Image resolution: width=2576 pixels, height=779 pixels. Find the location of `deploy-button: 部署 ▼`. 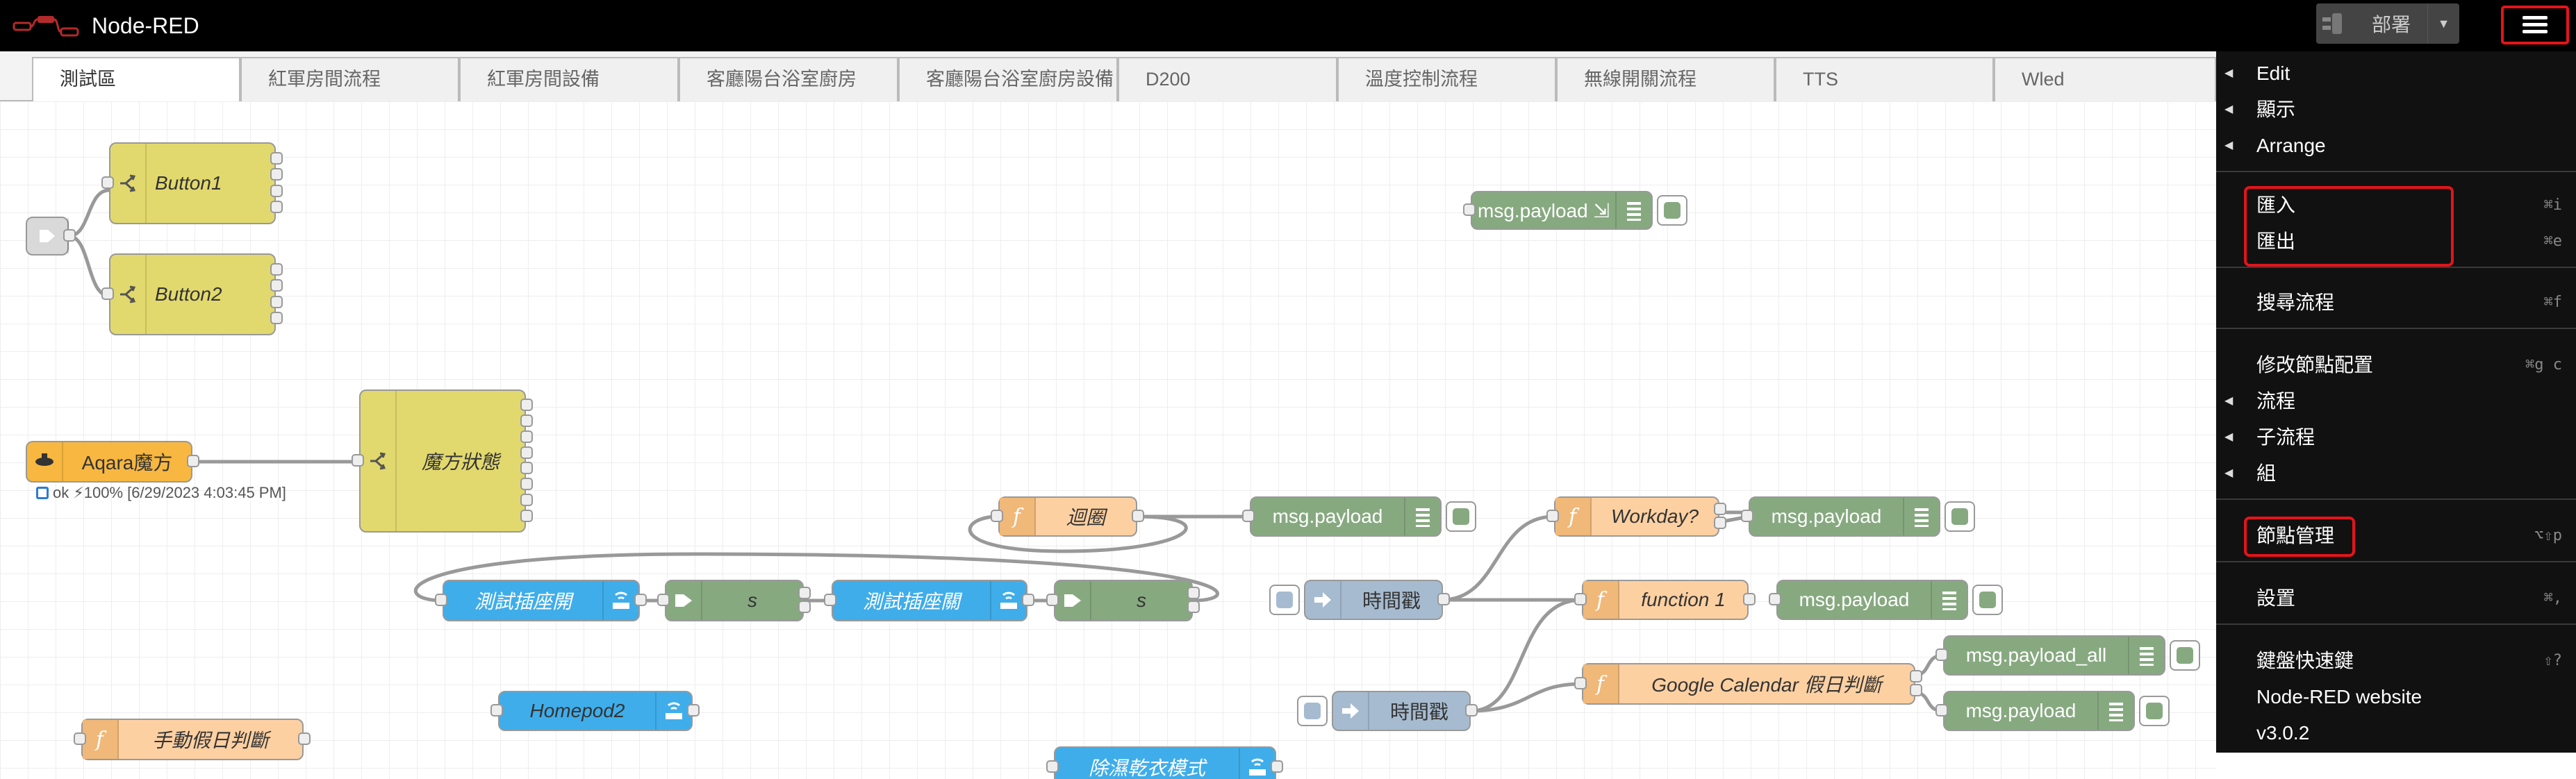

deploy-button: 部署 ▼ is located at coordinates (2388, 23).